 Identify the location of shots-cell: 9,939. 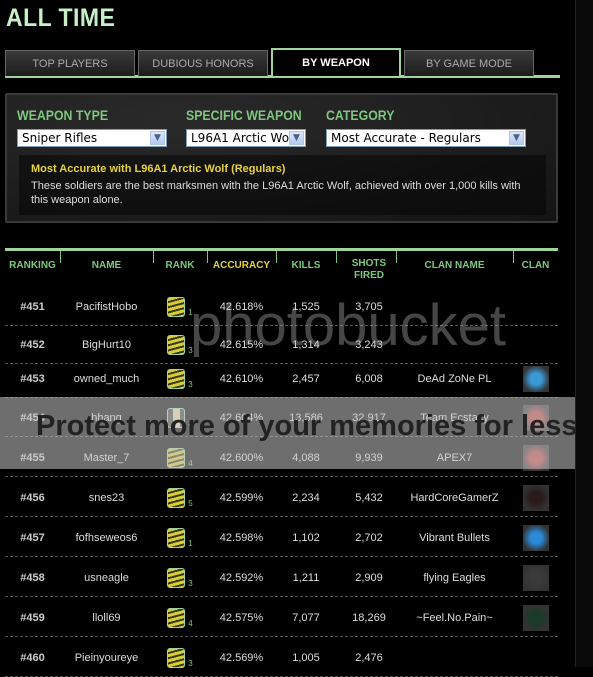
(369, 457).